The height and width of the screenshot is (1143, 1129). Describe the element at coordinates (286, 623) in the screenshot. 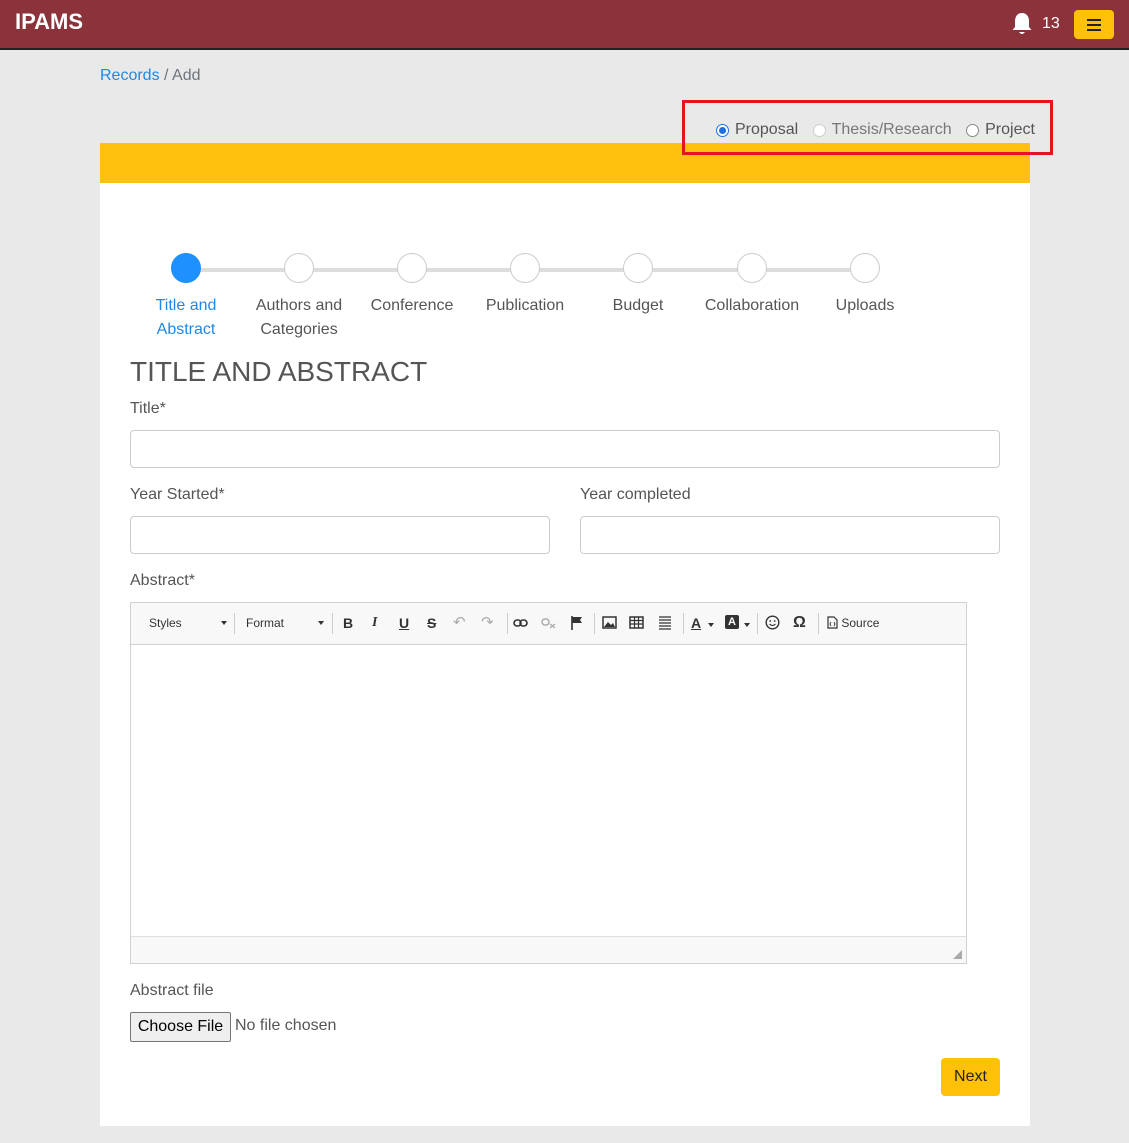

I see `format-dropdown: Format` at that location.